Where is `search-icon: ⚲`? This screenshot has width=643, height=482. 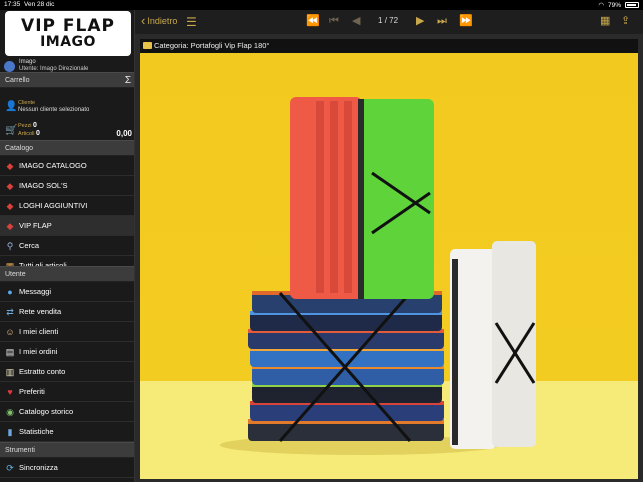
search-icon: ⚲ is located at coordinates (10, 246).